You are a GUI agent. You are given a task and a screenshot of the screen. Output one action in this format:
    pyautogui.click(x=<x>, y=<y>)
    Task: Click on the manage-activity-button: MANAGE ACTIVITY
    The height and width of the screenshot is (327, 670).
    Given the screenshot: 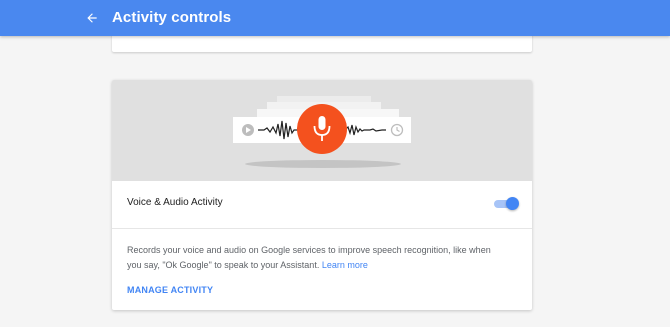 What is the action you would take?
    pyautogui.click(x=170, y=290)
    